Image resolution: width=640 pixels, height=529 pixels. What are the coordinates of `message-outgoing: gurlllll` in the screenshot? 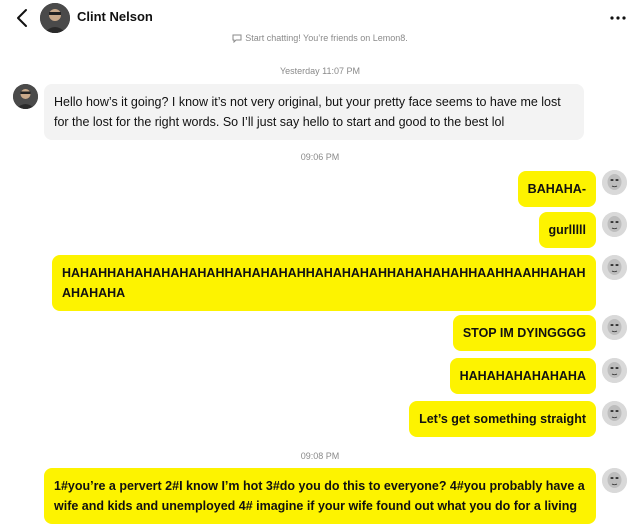 It's located at (567, 230).